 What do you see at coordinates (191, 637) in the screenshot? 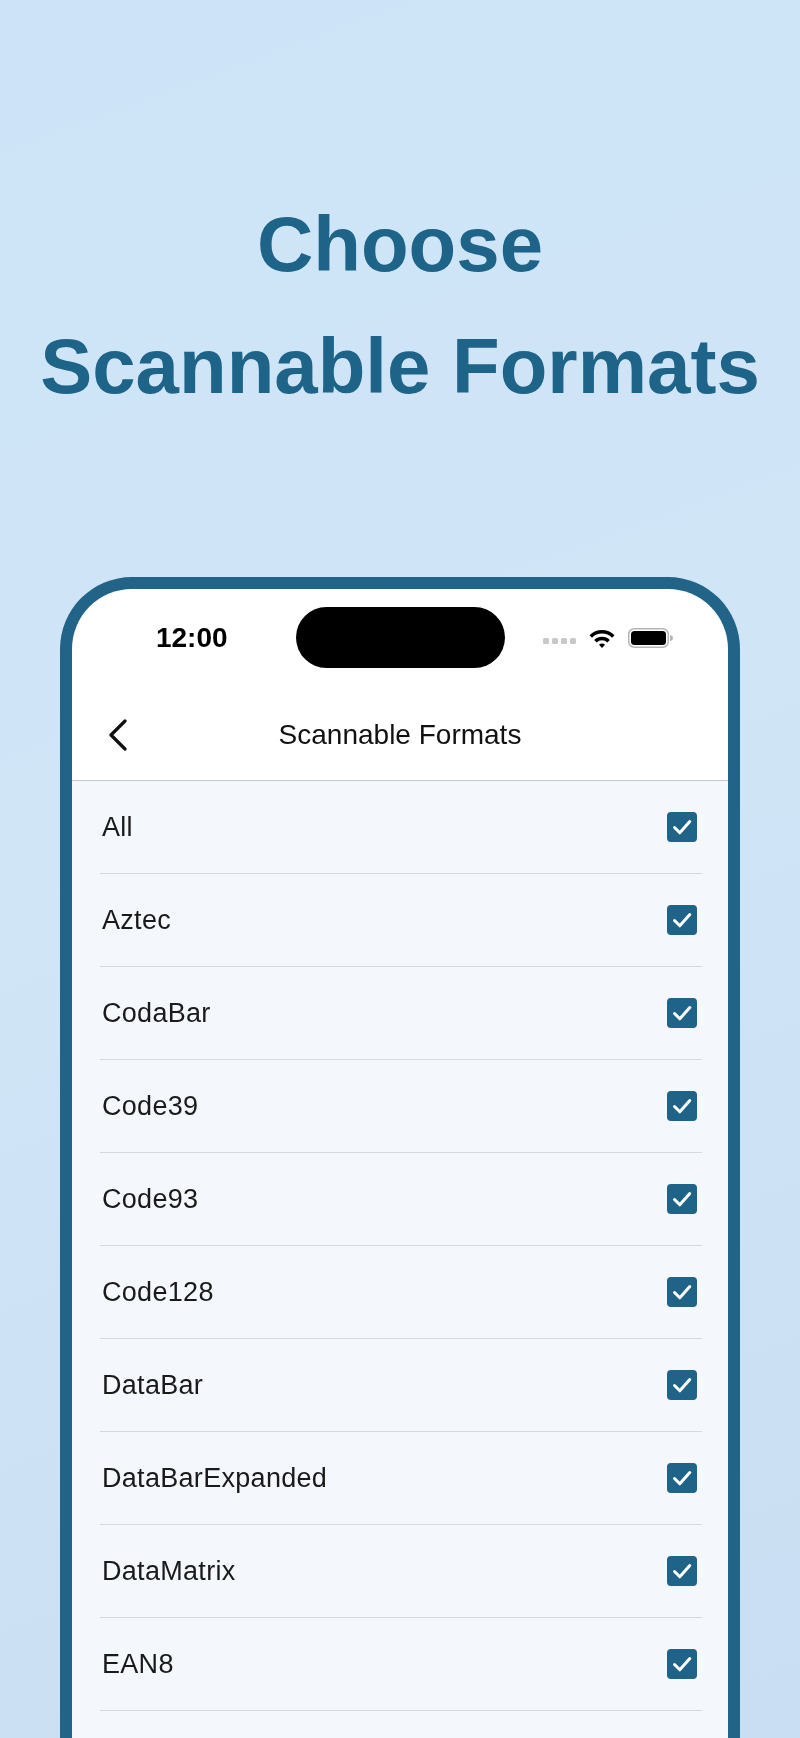
I see `status-time: 12:00` at bounding box center [191, 637].